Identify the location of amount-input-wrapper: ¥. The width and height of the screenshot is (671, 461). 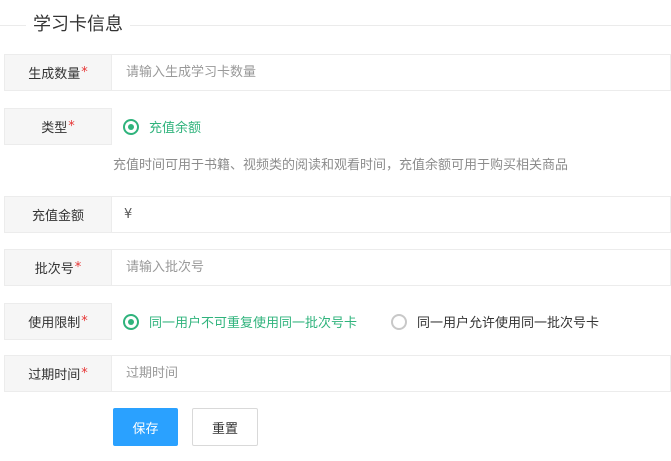
(391, 214).